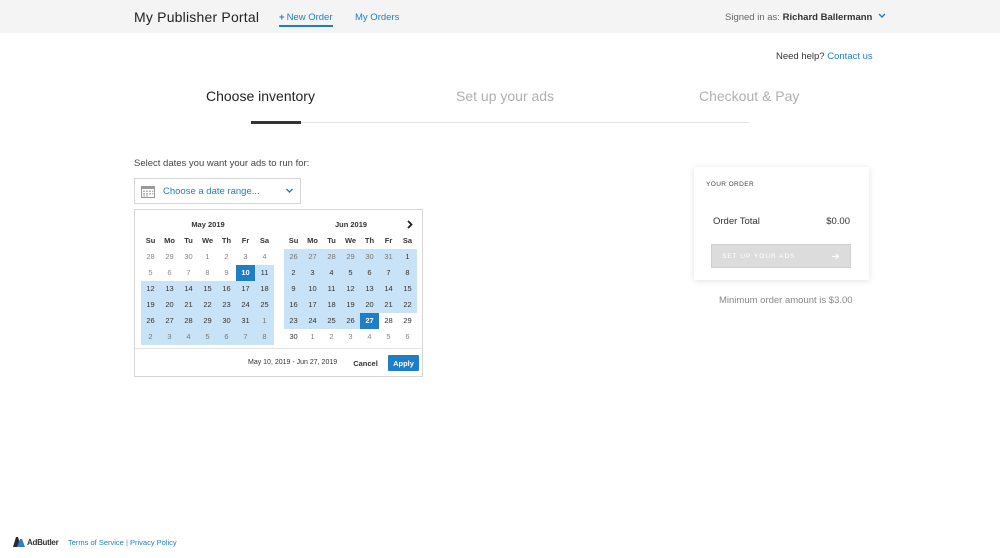  What do you see at coordinates (207, 240) in the screenshot?
I see `day-of-week-label: We` at bounding box center [207, 240].